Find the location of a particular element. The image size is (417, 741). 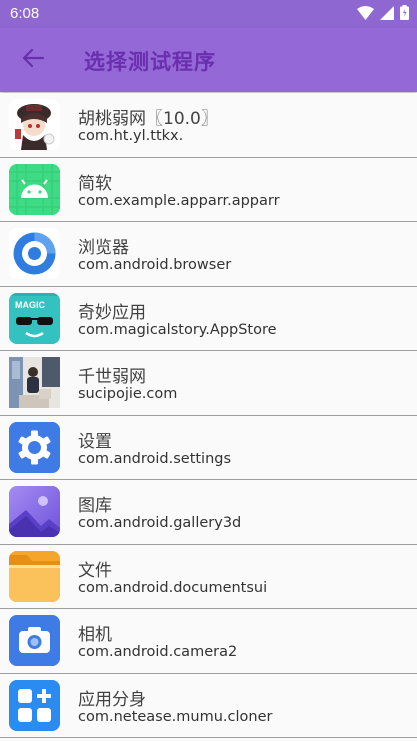

list-item: 胡桃弱网〖10.0〗 com.ht.yl.ttkx. is located at coordinates (208, 125).